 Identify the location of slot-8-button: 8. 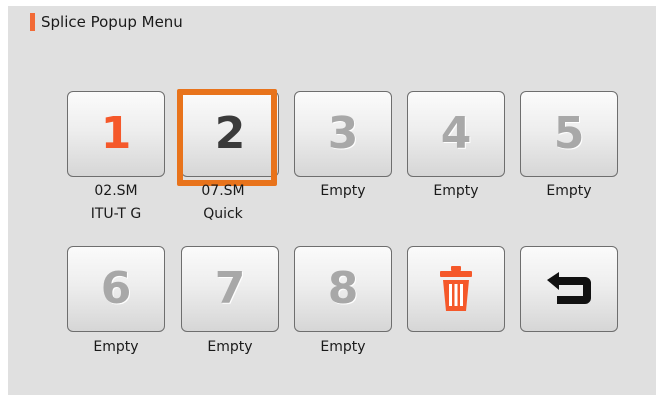
(343, 289).